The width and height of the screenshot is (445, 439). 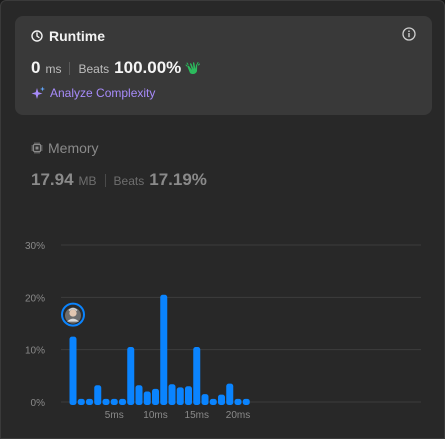 What do you see at coordinates (35, 246) in the screenshot?
I see `y-tick-label: 30%` at bounding box center [35, 246].